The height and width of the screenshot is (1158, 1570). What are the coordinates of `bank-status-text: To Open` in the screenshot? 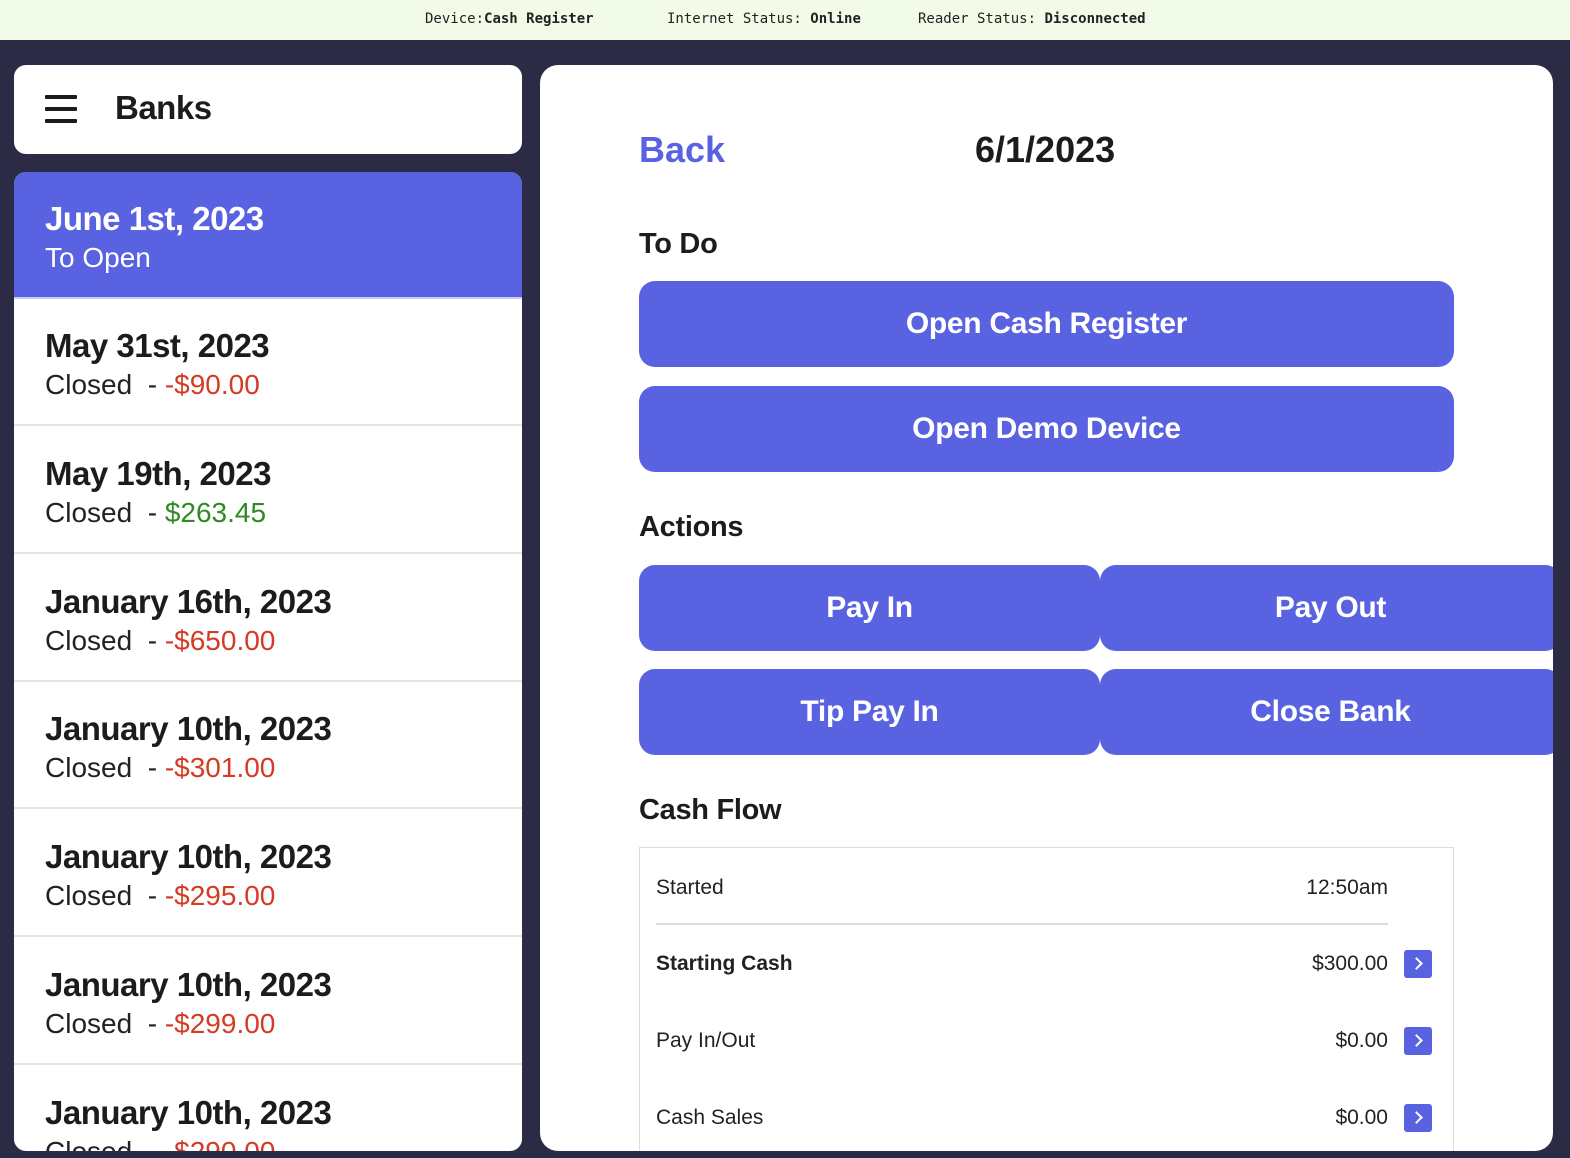 It's located at (98, 257).